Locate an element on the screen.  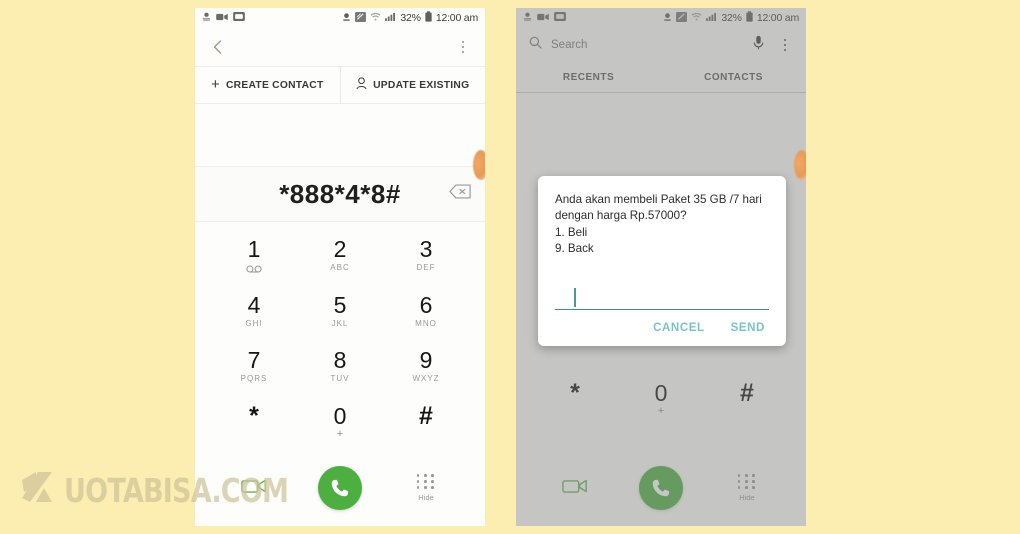
left-app-bar is located at coordinates (340, 47).